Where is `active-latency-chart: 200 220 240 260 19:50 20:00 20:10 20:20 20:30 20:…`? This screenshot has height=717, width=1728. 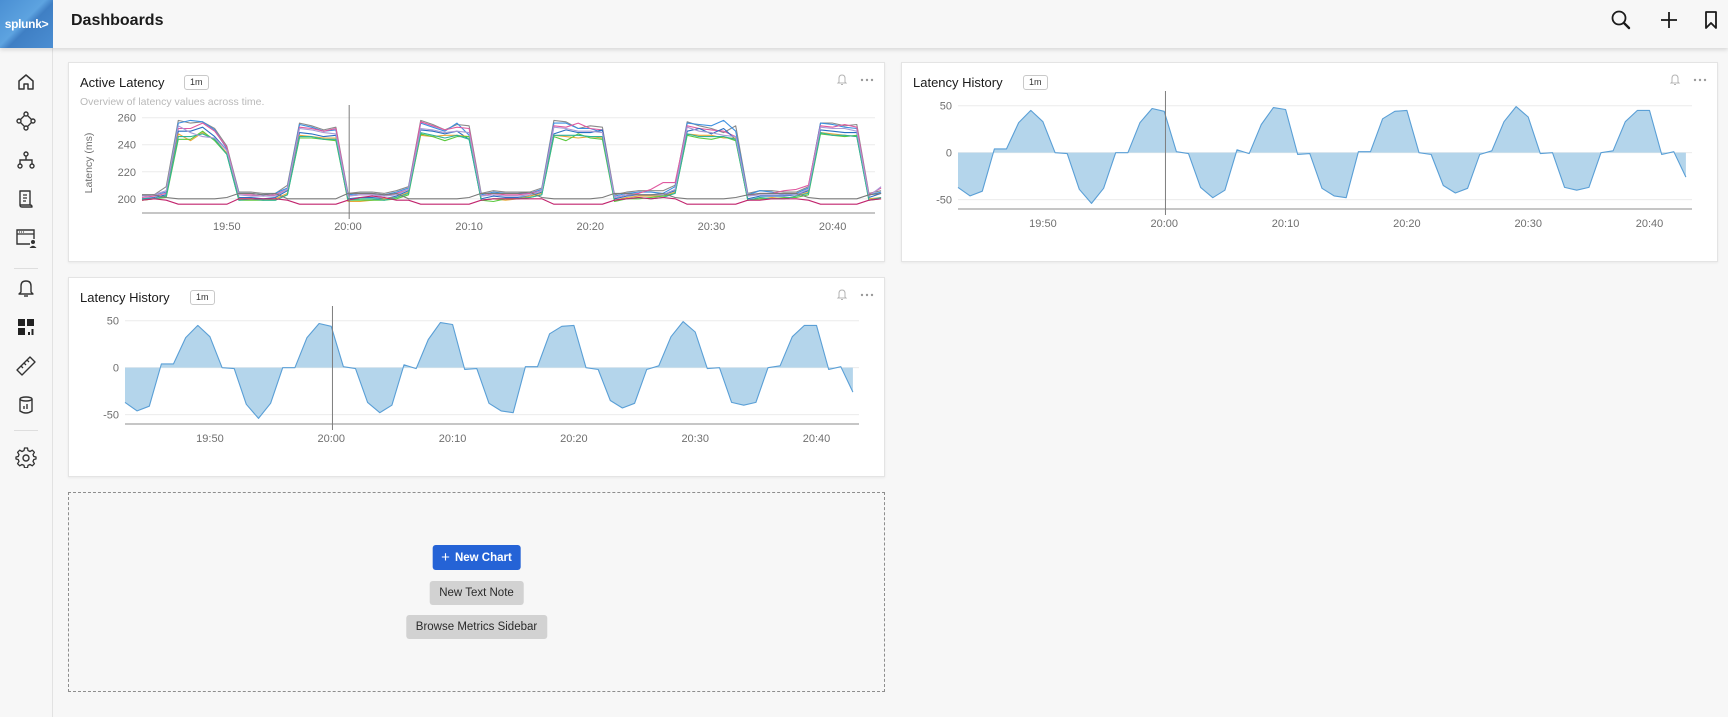
active-latency-chart: 200 220 240 260 19:50 20:00 20:10 20:20 20:30 20:… is located at coordinates (482, 169).